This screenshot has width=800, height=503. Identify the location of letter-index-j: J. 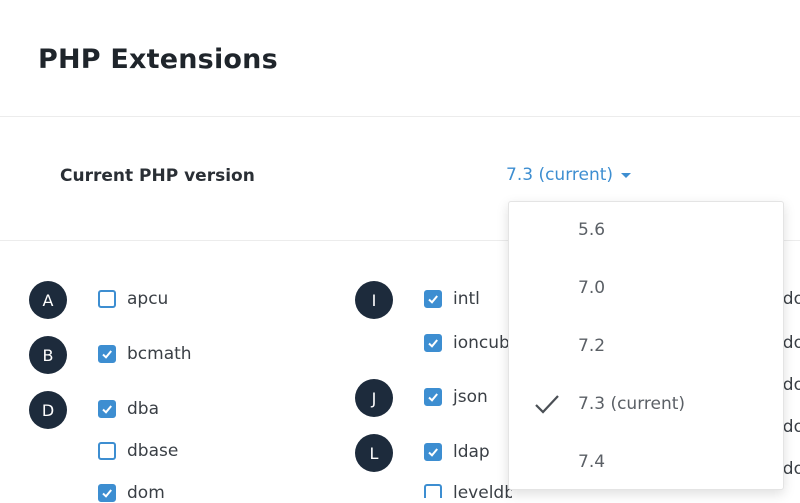
(374, 398).